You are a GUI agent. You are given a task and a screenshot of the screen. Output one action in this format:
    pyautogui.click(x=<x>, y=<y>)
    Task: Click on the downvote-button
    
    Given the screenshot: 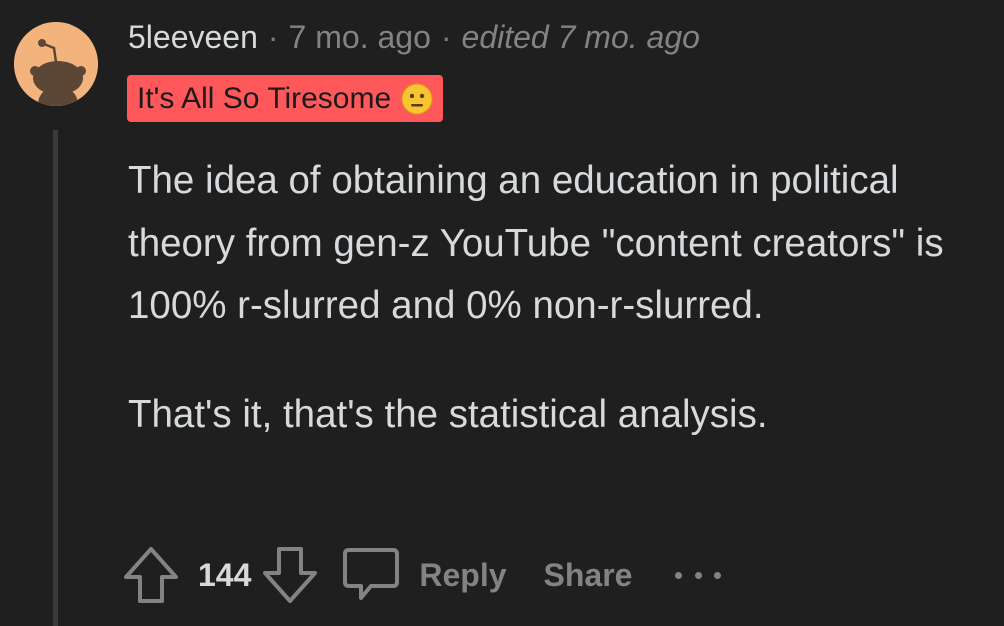 What is the action you would take?
    pyautogui.click(x=290, y=575)
    